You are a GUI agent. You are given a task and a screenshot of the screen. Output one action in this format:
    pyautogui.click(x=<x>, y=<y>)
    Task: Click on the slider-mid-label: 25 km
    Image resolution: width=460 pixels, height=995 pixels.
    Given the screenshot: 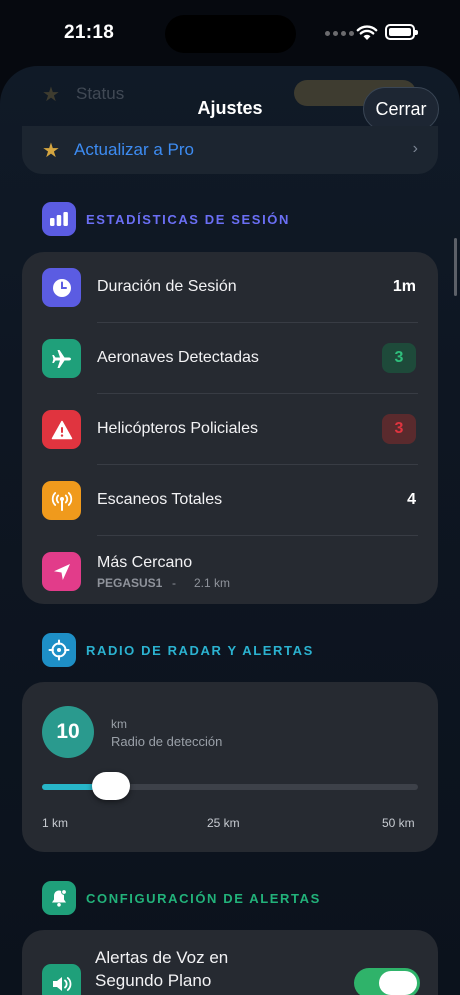 What is the action you would take?
    pyautogui.click(x=223, y=823)
    